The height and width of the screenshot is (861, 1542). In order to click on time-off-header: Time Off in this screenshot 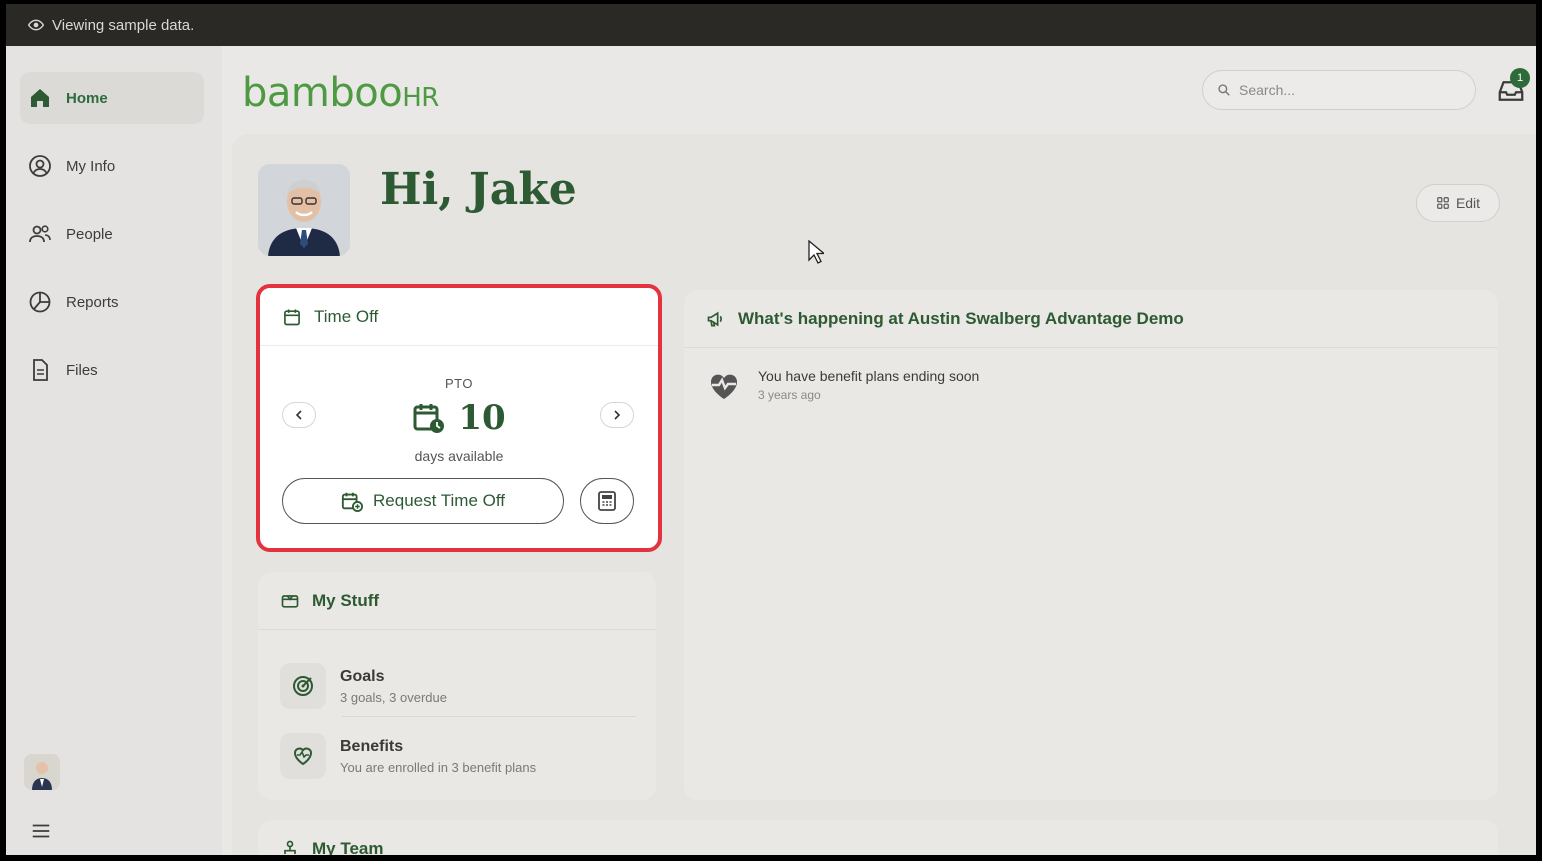, I will do `click(459, 317)`.